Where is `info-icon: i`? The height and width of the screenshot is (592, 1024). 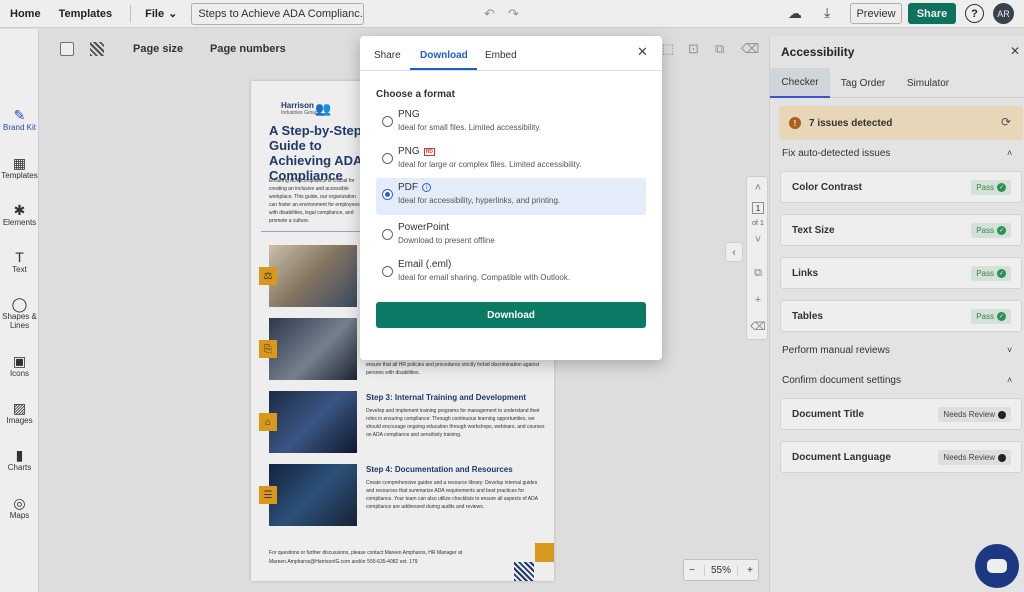 info-icon: i is located at coordinates (426, 187).